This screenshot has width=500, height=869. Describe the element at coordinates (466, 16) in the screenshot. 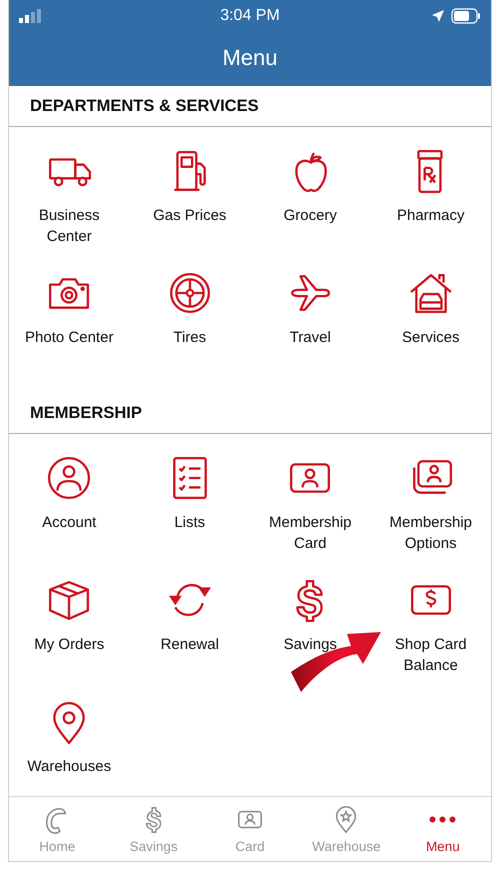

I see `battery-icon` at that location.